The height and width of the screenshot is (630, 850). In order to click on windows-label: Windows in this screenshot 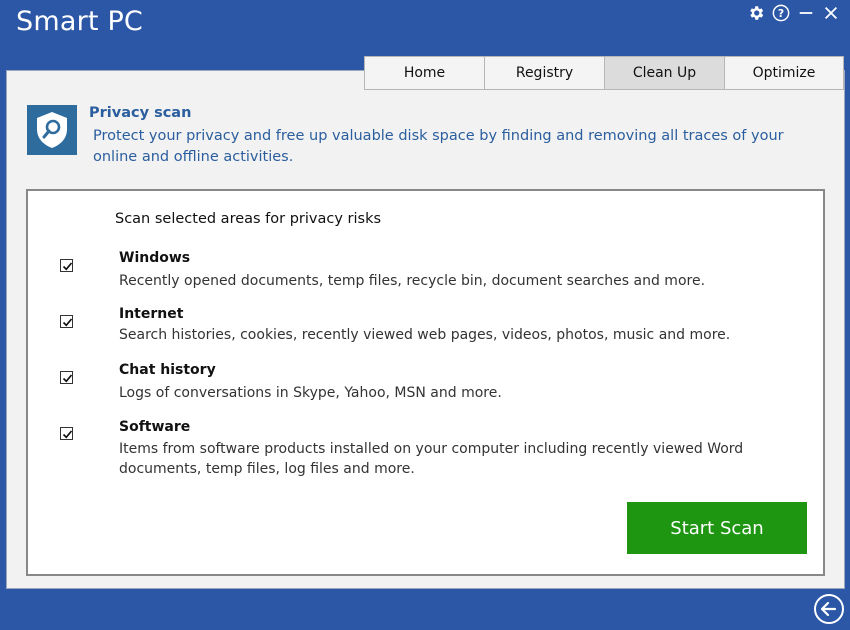, I will do `click(155, 258)`.